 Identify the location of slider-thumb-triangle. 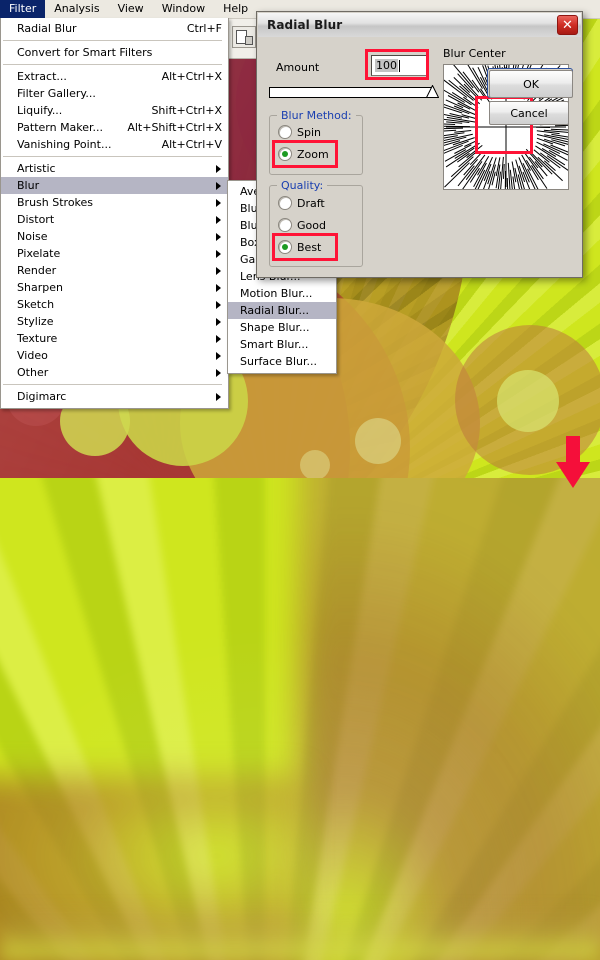
(432, 91).